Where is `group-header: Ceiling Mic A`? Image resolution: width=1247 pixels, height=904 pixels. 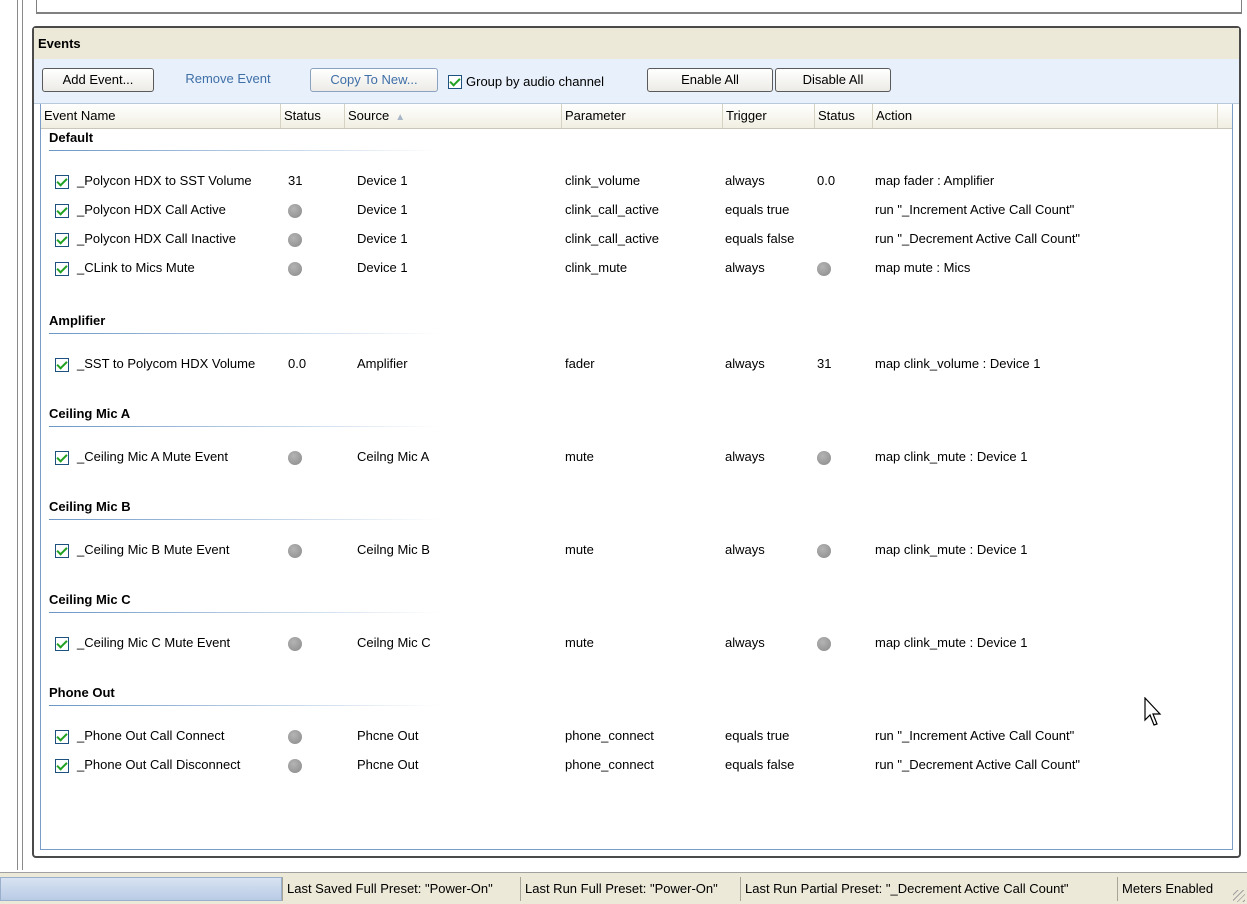 group-header: Ceiling Mic A is located at coordinates (89, 413).